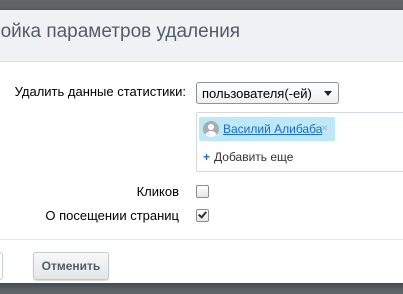 The width and height of the screenshot is (403, 294). I want to click on clicks-label: Кликов, so click(157, 191).